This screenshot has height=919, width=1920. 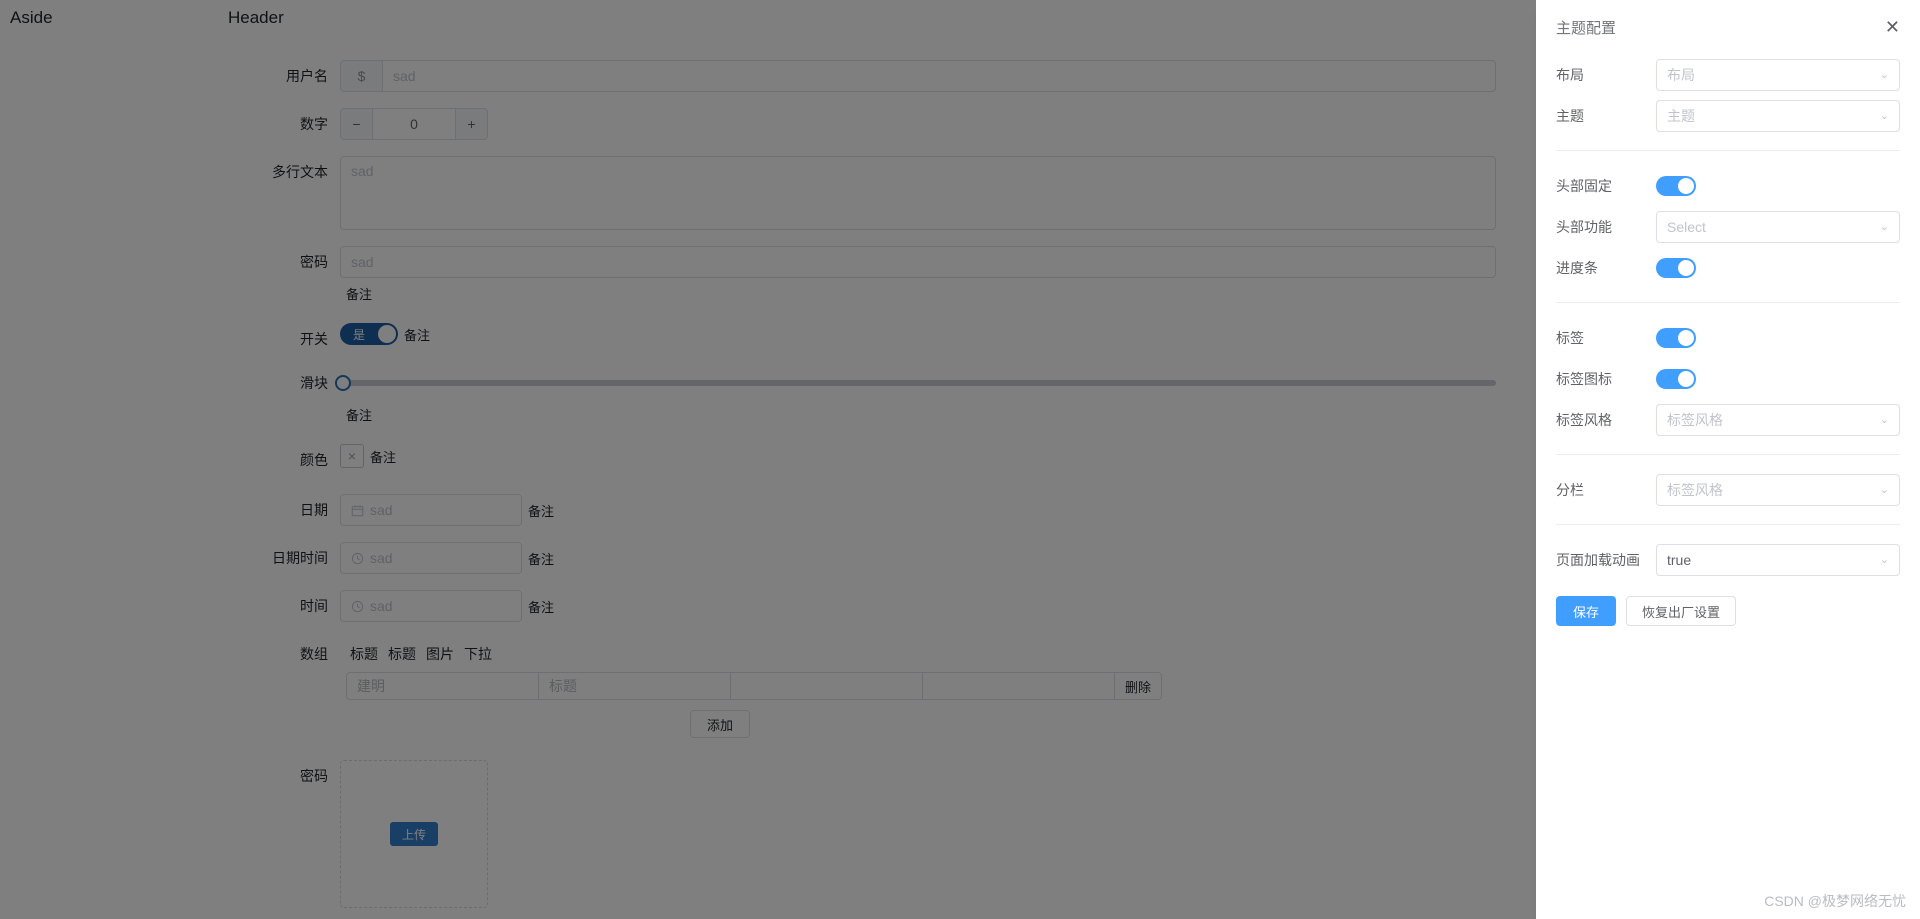 What do you see at coordinates (1728, 267) in the screenshot?
I see `drawer-row-progress: 进度条` at bounding box center [1728, 267].